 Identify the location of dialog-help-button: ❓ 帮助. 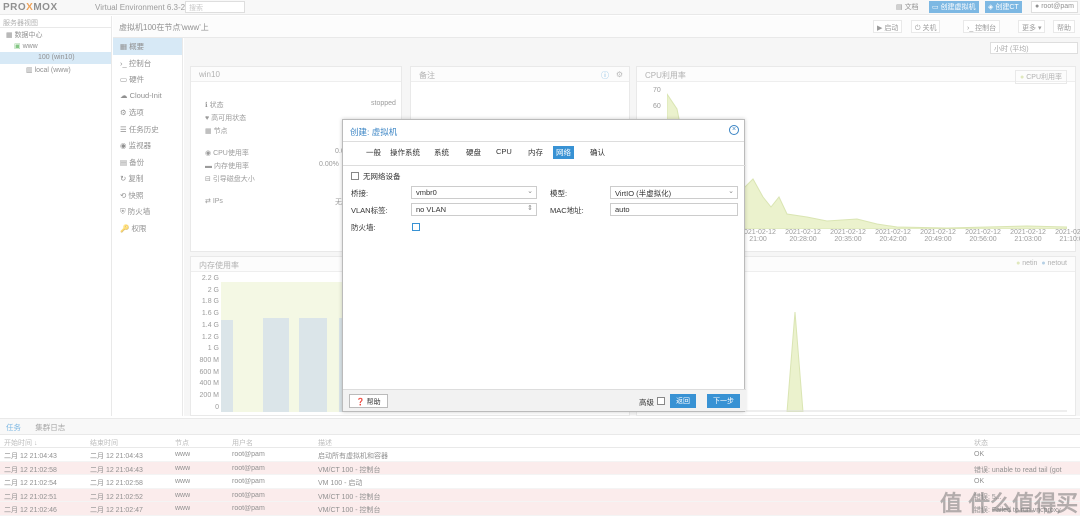
(368, 401).